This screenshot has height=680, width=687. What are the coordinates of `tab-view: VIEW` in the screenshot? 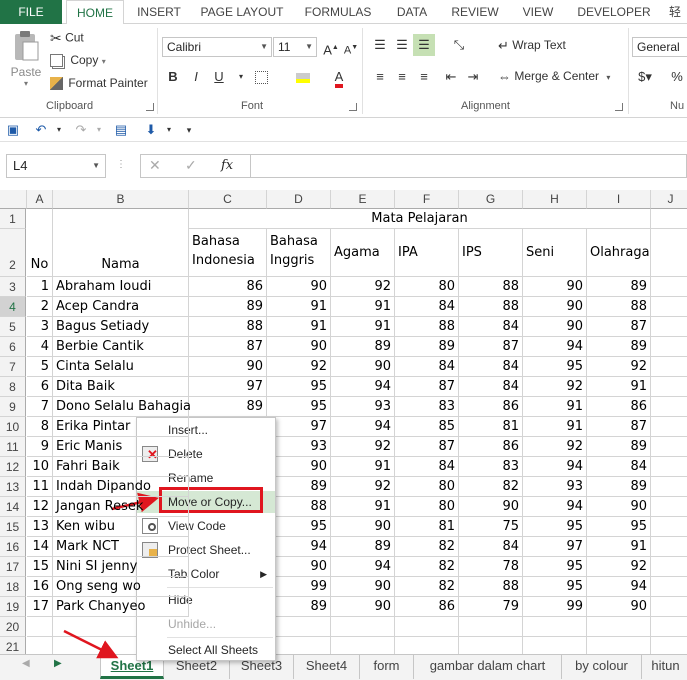 It's located at (538, 12).